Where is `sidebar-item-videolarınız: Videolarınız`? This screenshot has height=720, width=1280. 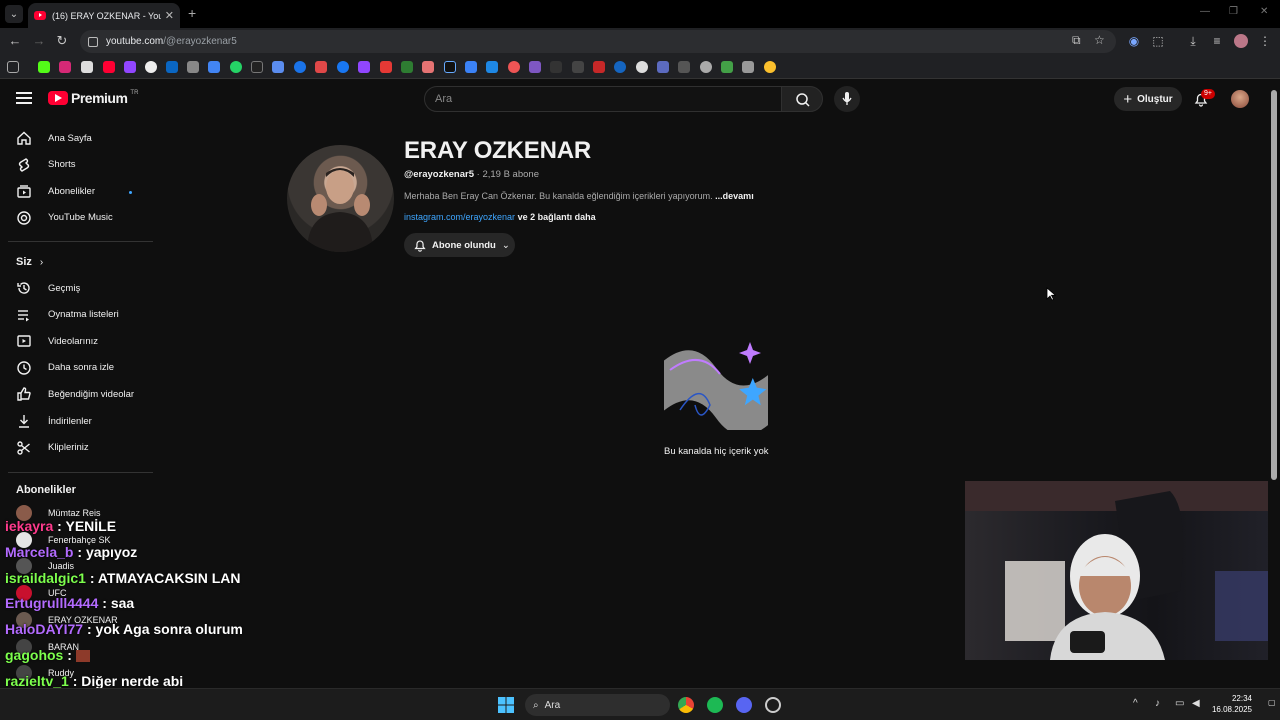
sidebar-item-videolarınız: Videolarınız is located at coordinates (76, 341).